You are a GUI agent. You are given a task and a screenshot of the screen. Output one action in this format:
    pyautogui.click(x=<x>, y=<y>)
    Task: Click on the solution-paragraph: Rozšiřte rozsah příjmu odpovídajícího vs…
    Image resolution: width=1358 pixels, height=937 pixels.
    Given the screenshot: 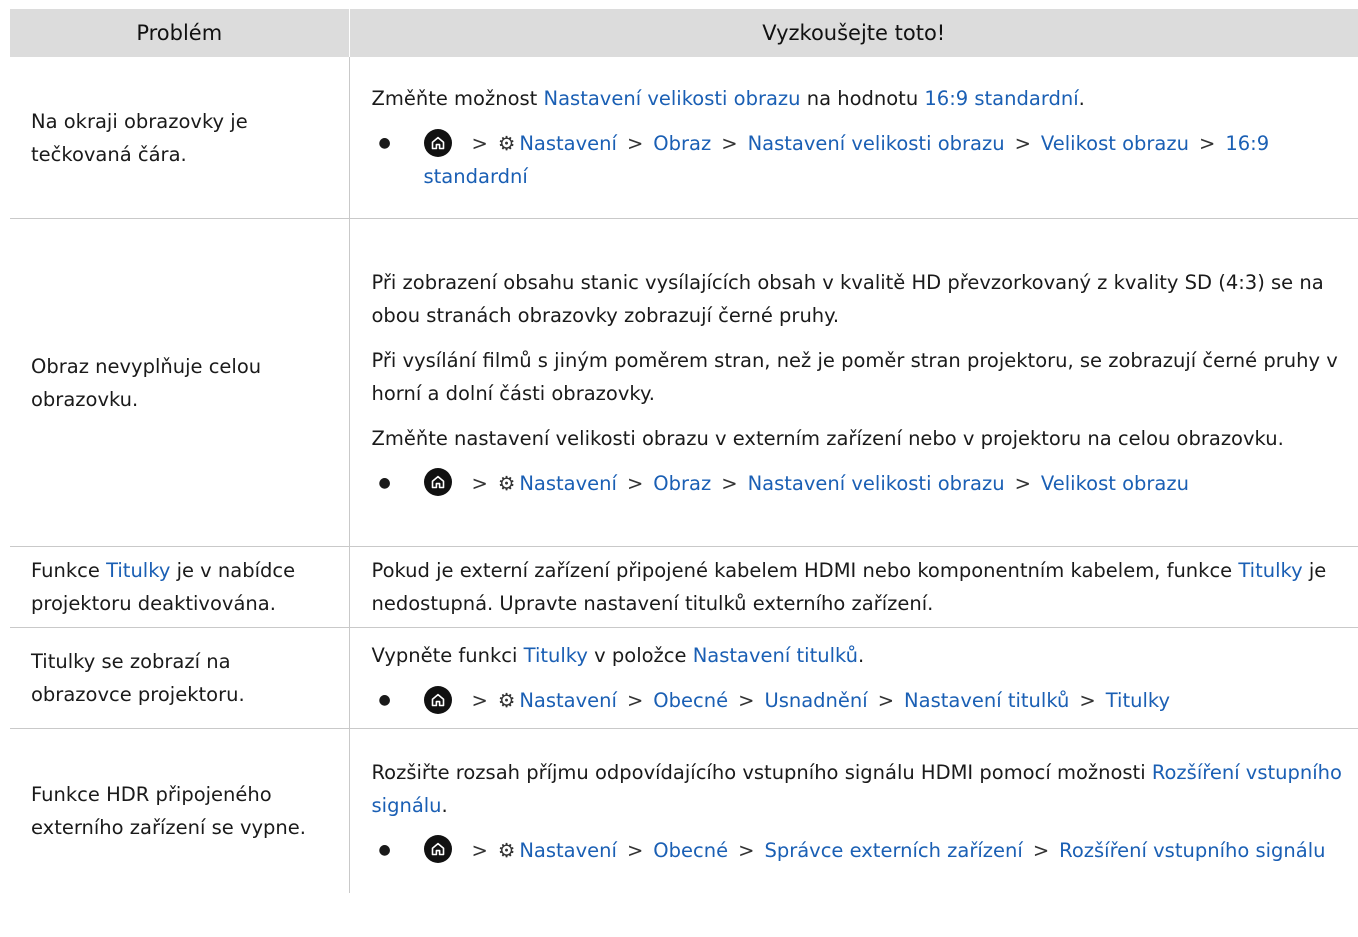 What is the action you would take?
    pyautogui.click(x=858, y=789)
    